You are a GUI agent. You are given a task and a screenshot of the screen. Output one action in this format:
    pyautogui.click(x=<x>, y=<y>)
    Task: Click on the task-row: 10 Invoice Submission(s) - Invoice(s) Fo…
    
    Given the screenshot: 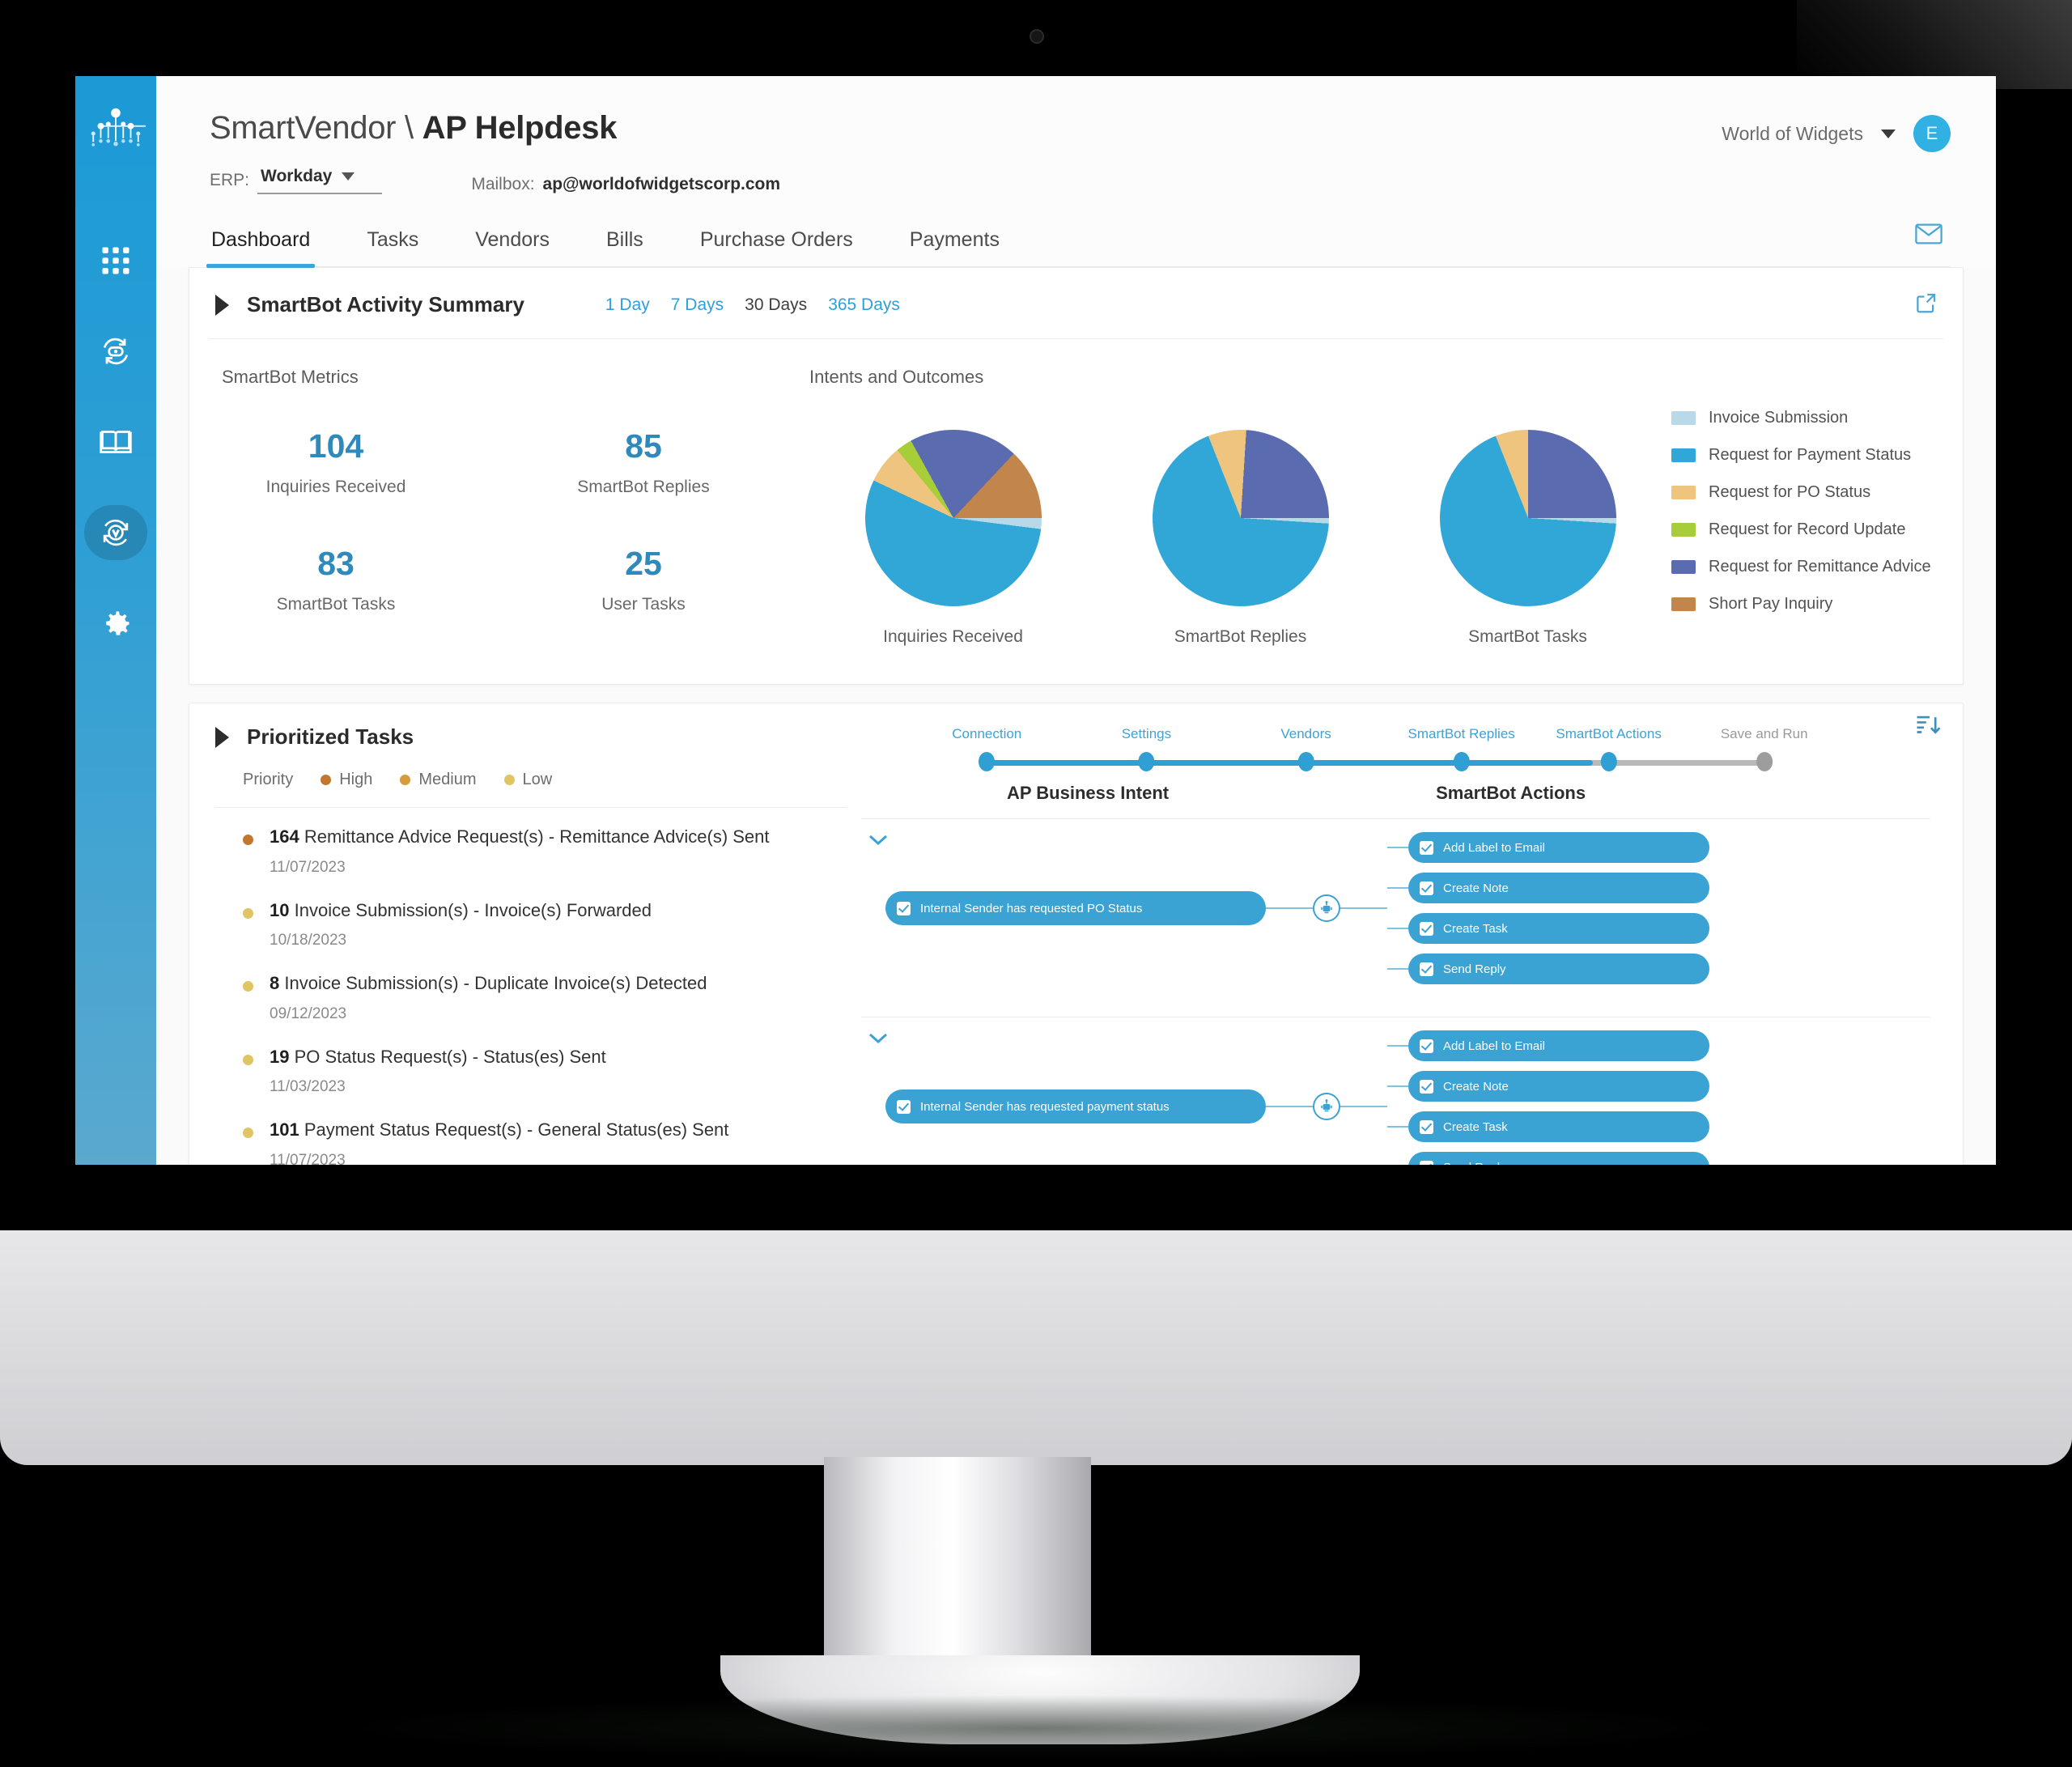 What is the action you would take?
    pyautogui.click(x=534, y=918)
    